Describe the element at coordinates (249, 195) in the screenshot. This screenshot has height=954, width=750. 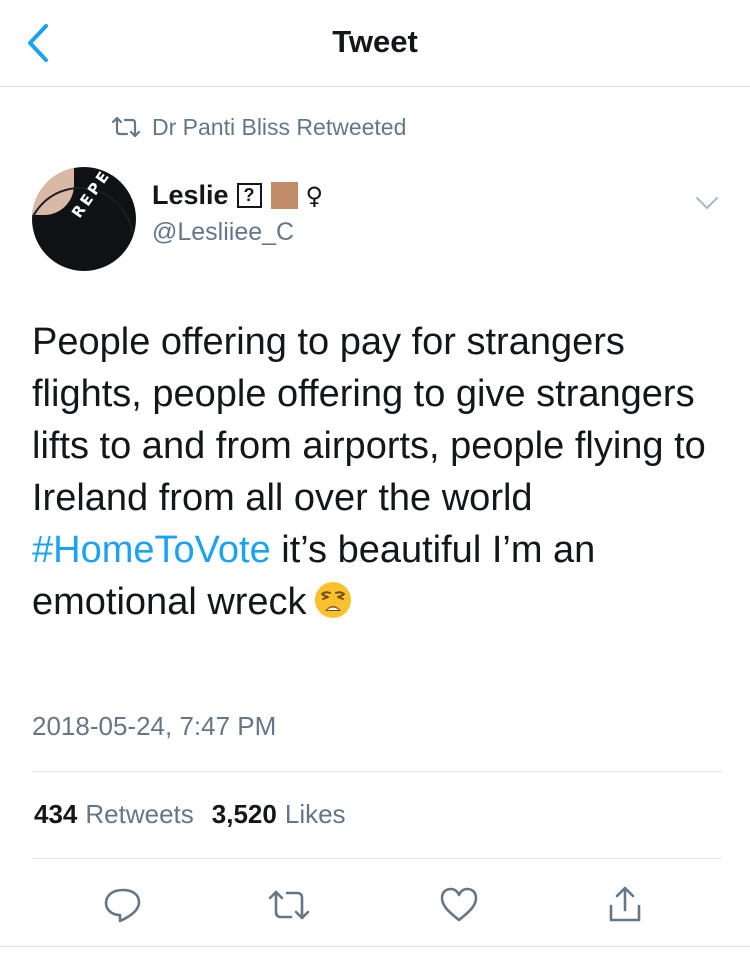
I see `unknown-glyph-icon: ?` at that location.